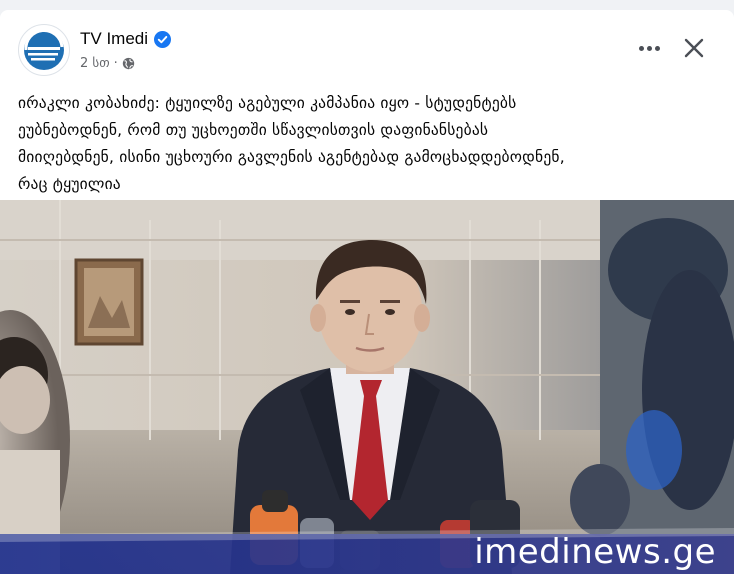  I want to click on post-meta: 2 სთ ·, so click(107, 63).